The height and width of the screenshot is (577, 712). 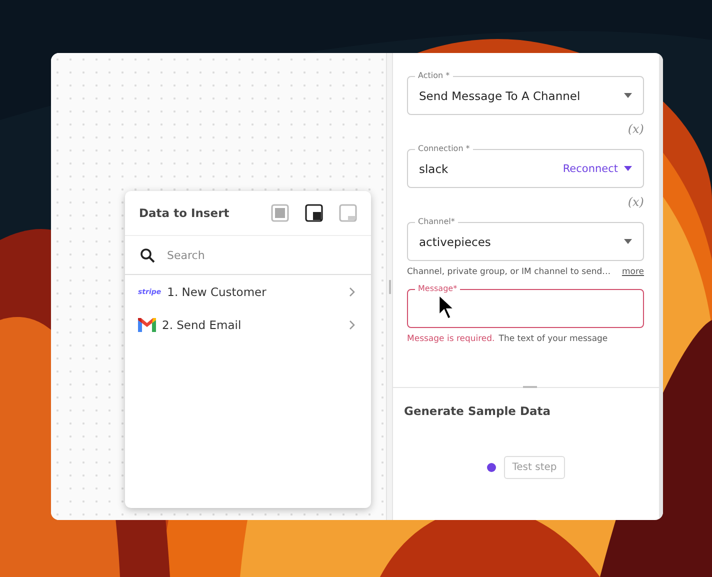 I want to click on search-field: Search, so click(x=242, y=255).